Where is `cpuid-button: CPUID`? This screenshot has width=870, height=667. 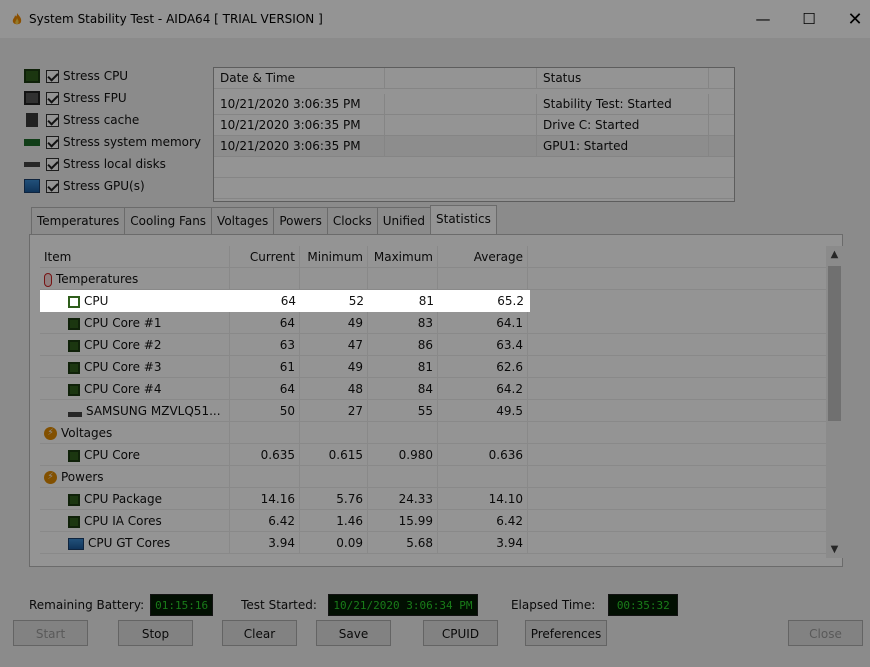 cpuid-button: CPUID is located at coordinates (460, 633).